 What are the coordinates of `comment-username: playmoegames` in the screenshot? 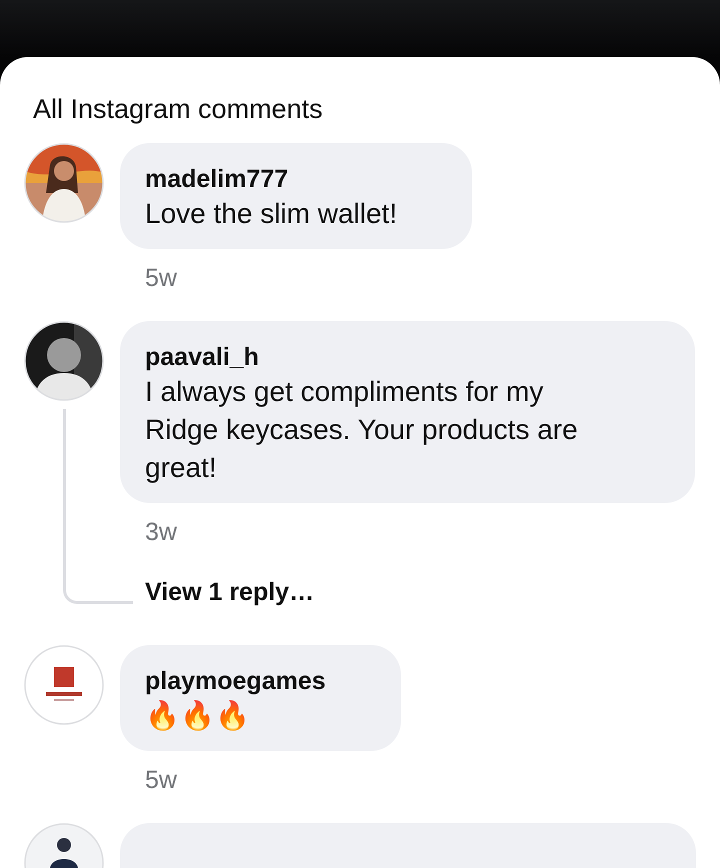 It's located at (235, 681).